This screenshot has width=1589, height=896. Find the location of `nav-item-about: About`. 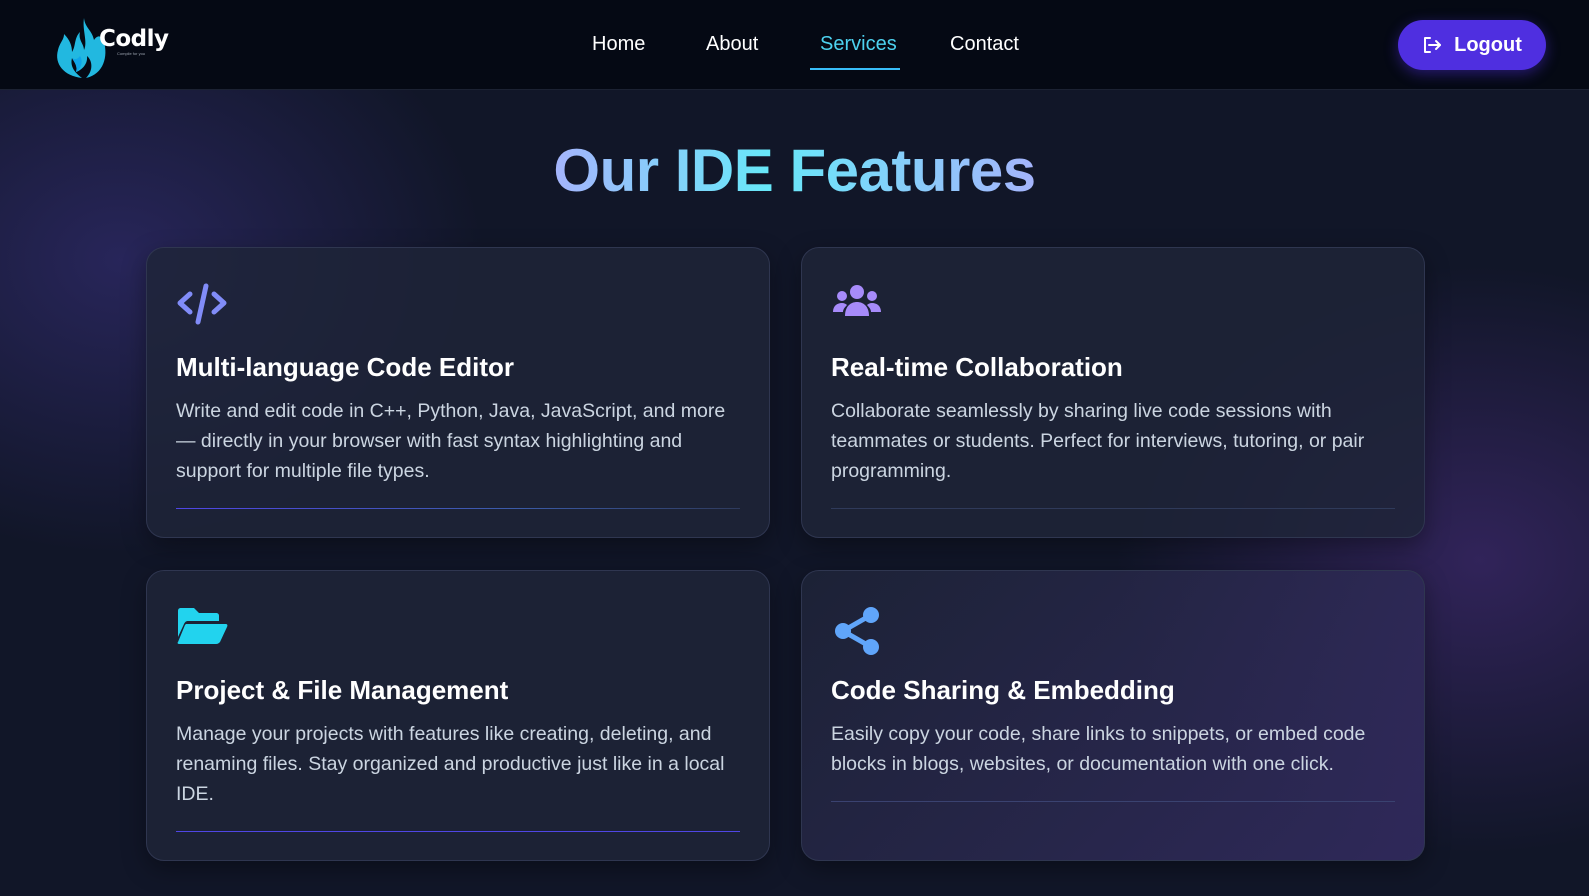

nav-item-about: About is located at coordinates (732, 44).